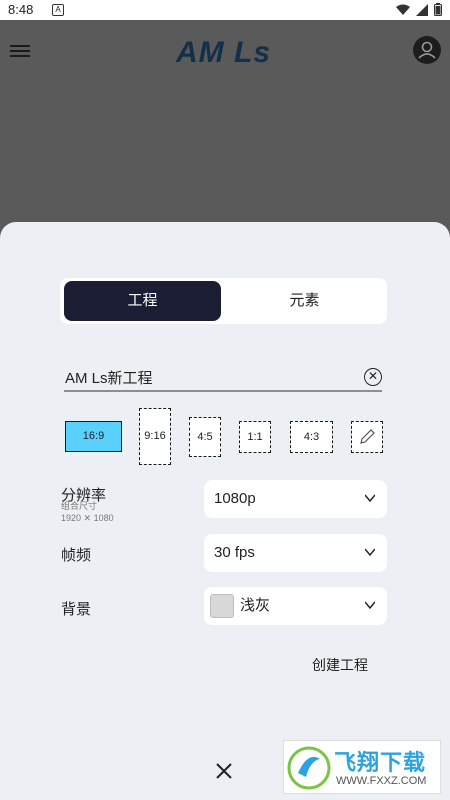 The height and width of the screenshot is (800, 450). What do you see at coordinates (209, 377) in the screenshot?
I see `project-name-input` at bounding box center [209, 377].